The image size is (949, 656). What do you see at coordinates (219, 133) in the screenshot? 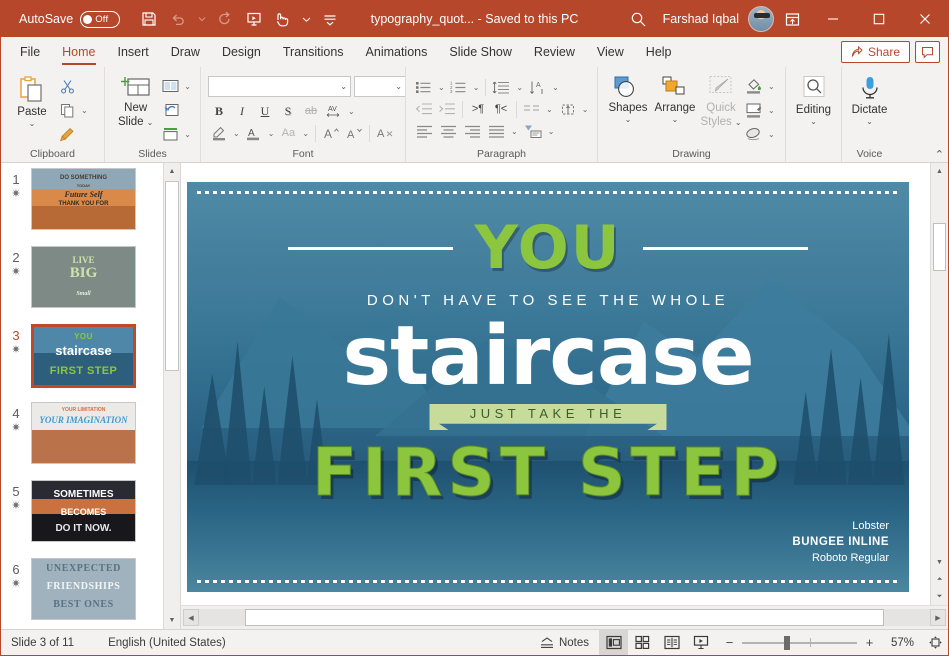
I see `text-highlight-color-button` at bounding box center [219, 133].